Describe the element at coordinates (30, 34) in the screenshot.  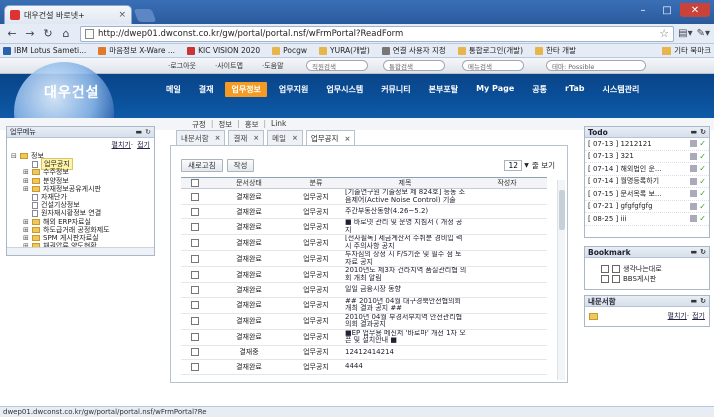
I see `forward-arrow-icon: →` at that location.